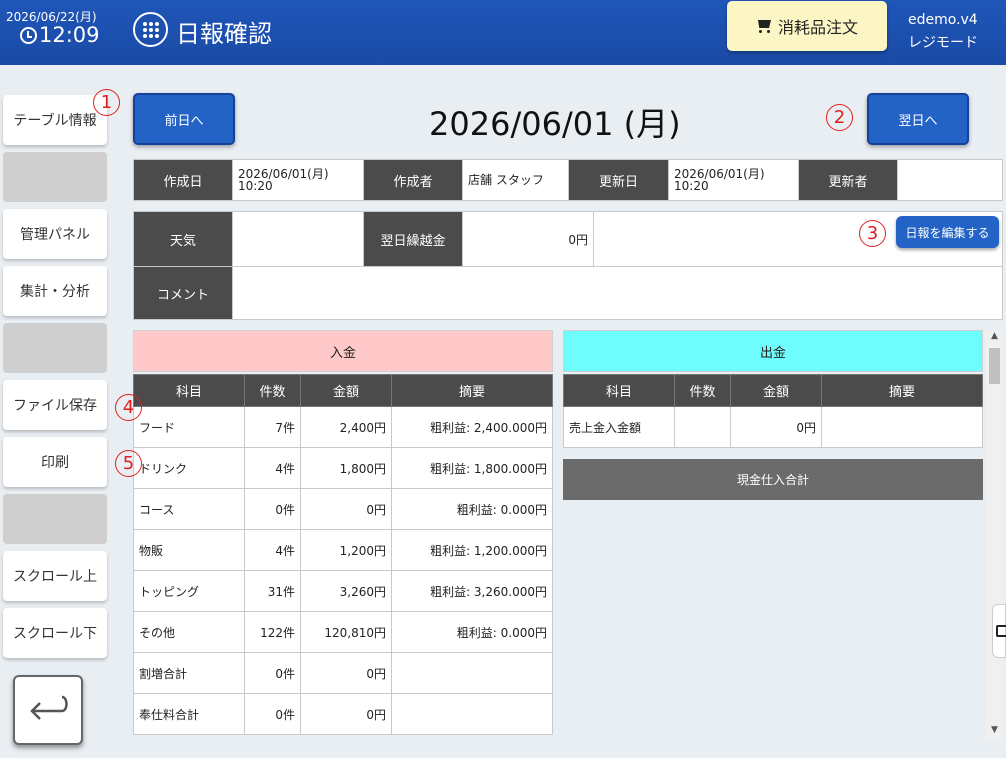  Describe the element at coordinates (413, 239) in the screenshot. I see `carryover-label: 翌日繰越金` at that location.